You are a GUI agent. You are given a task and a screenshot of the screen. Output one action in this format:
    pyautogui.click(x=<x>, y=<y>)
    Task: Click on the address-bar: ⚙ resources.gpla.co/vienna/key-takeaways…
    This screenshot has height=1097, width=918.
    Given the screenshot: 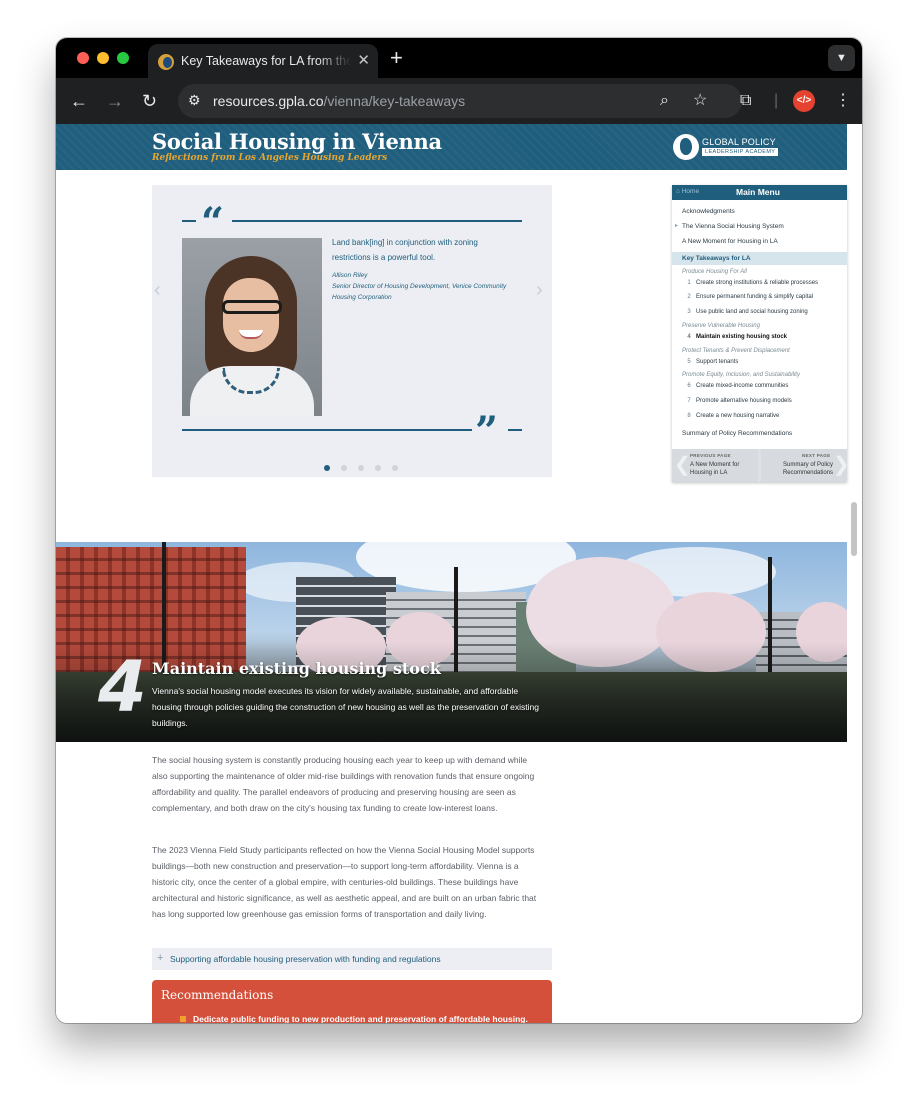 What is the action you would take?
    pyautogui.click(x=460, y=101)
    